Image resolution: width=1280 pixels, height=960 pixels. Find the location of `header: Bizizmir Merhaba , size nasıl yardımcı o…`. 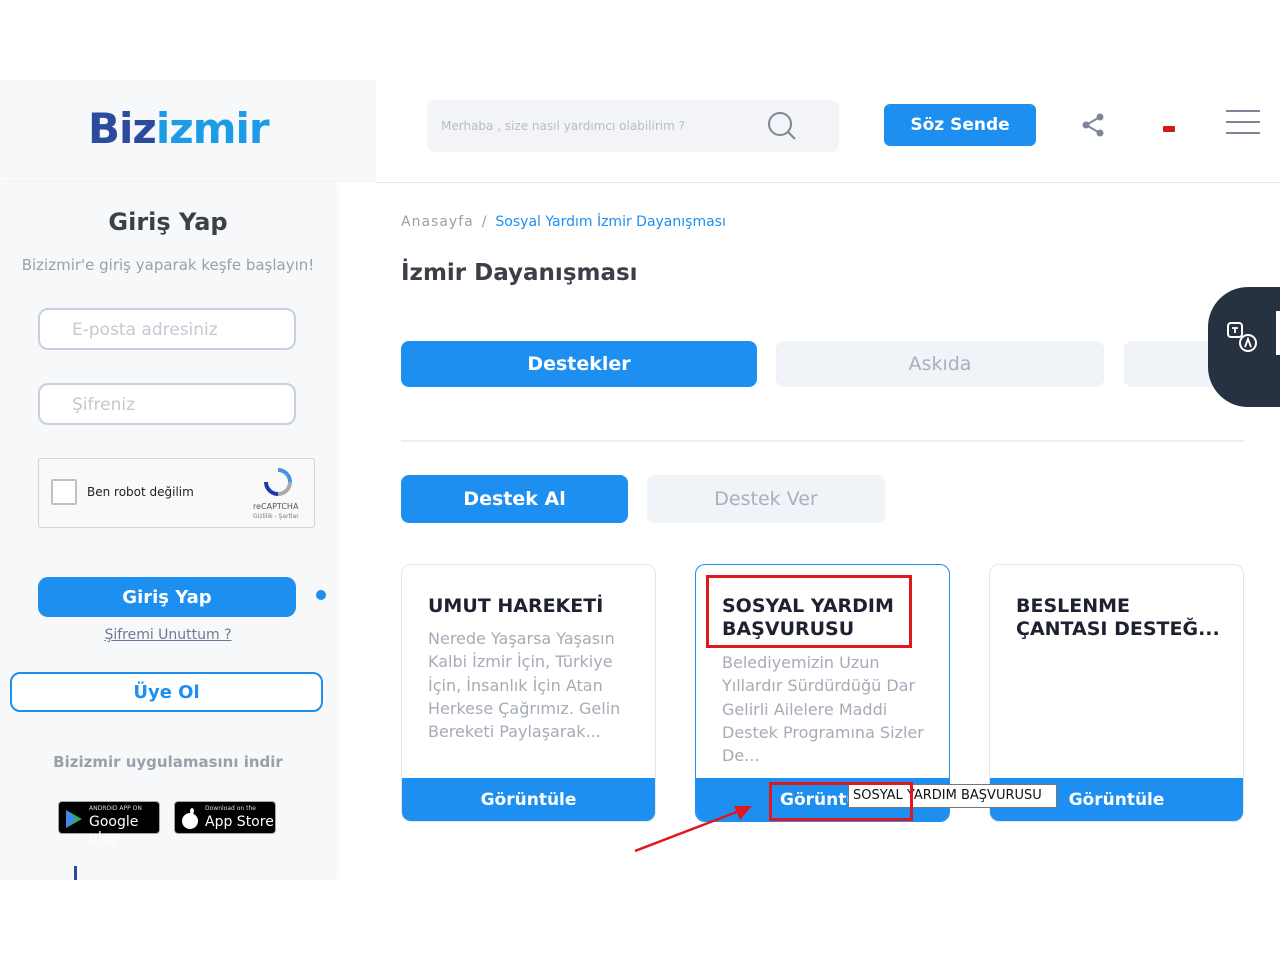

header: Bizizmir Merhaba , size nasıl yardımcı o… is located at coordinates (640, 131).